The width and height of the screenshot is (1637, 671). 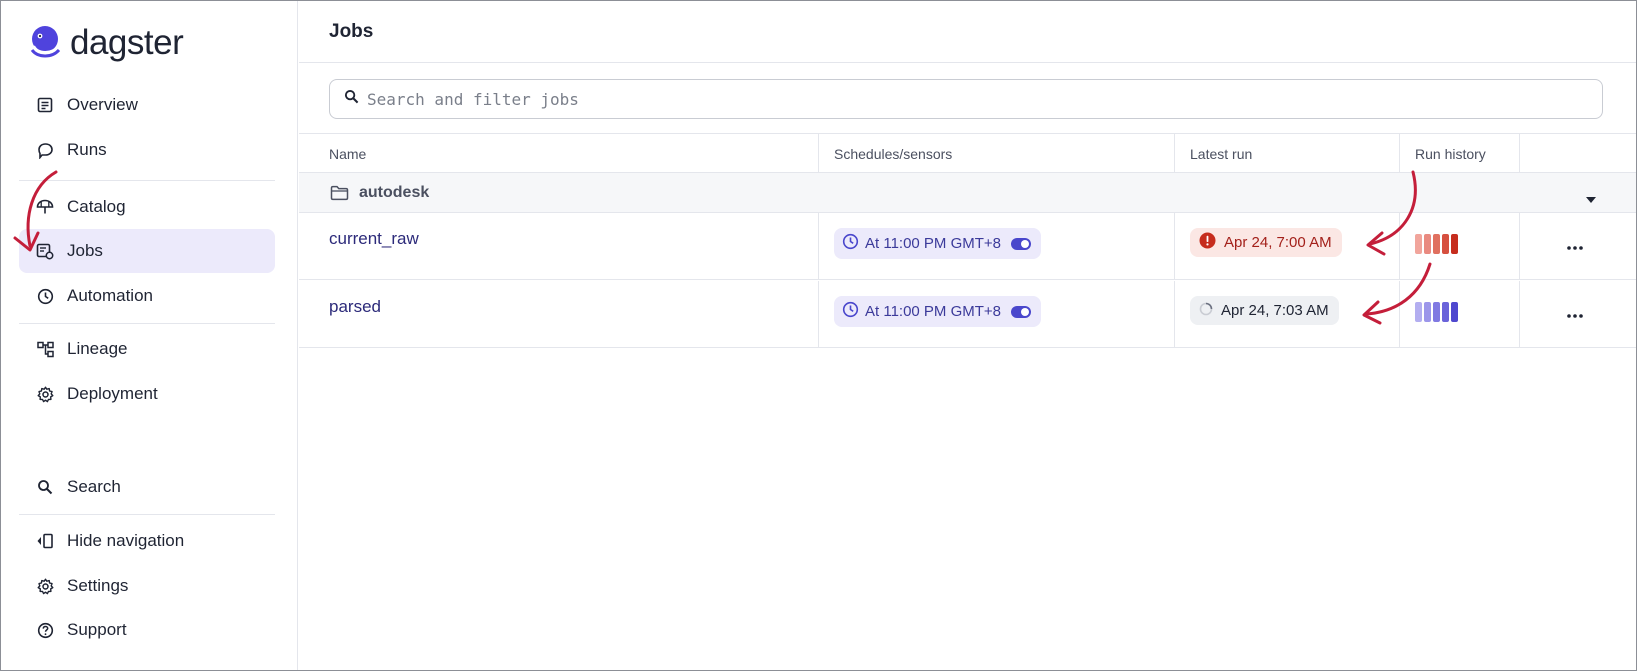 I want to click on dagster-logo: dagster, so click(x=106, y=43).